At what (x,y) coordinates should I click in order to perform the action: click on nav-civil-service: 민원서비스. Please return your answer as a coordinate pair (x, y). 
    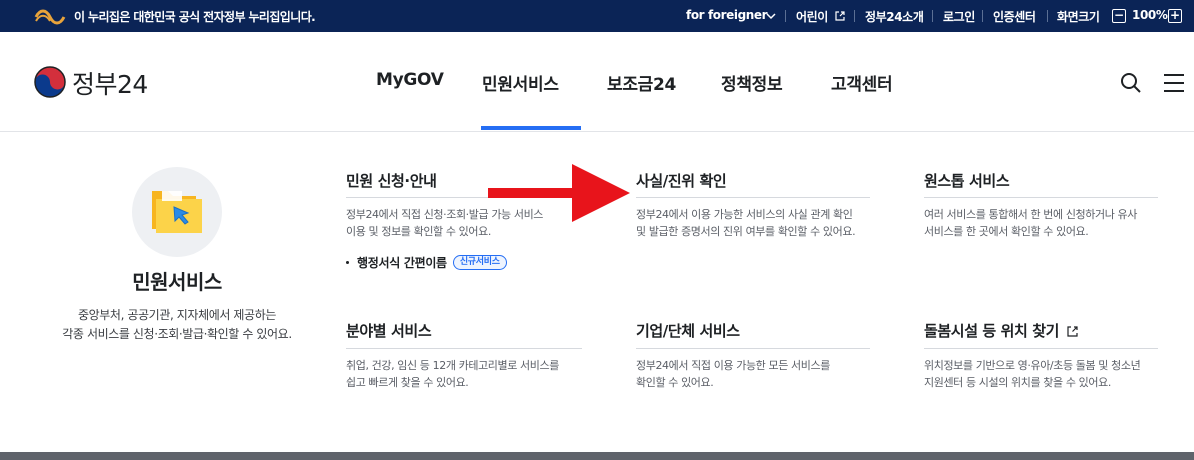
    Looking at the image, I should click on (520, 82).